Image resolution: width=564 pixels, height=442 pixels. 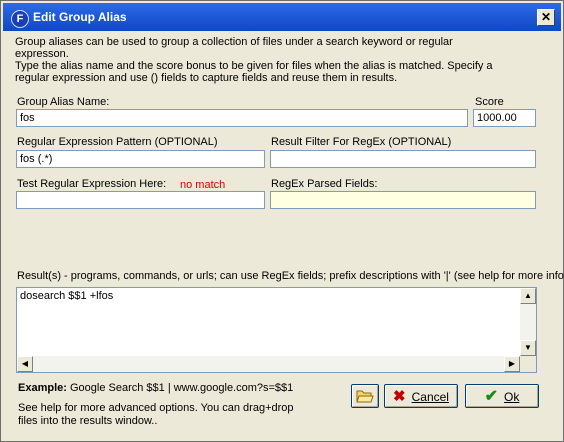 What do you see at coordinates (546, 17) in the screenshot?
I see `close-button: ✕` at bounding box center [546, 17].